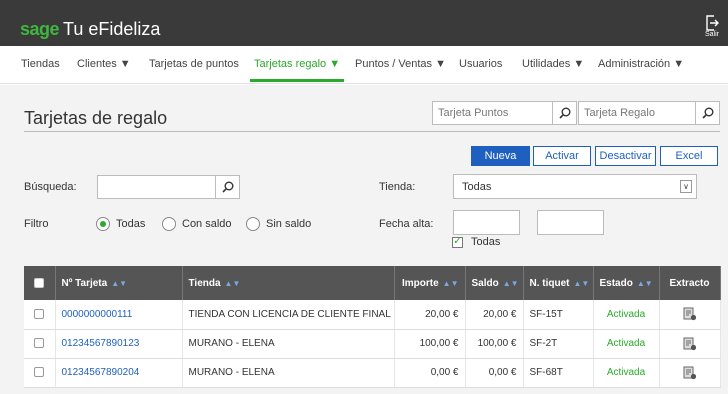 The width and height of the screenshot is (728, 394). What do you see at coordinates (97, 314) in the screenshot?
I see `card-number-link: 0000000000111` at bounding box center [97, 314].